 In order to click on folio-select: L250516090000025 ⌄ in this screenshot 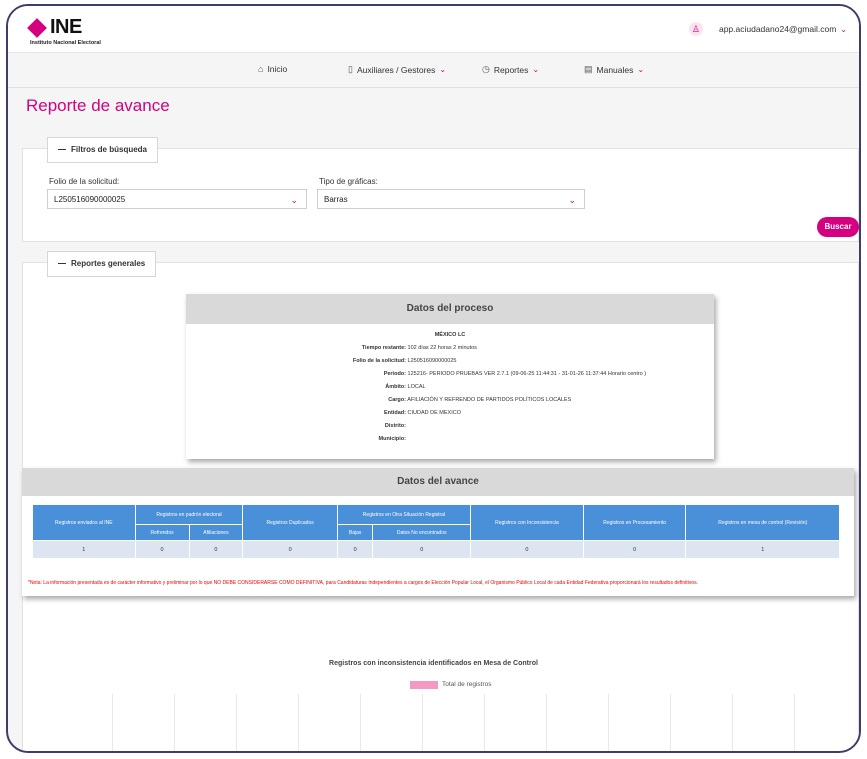, I will do `click(177, 199)`.